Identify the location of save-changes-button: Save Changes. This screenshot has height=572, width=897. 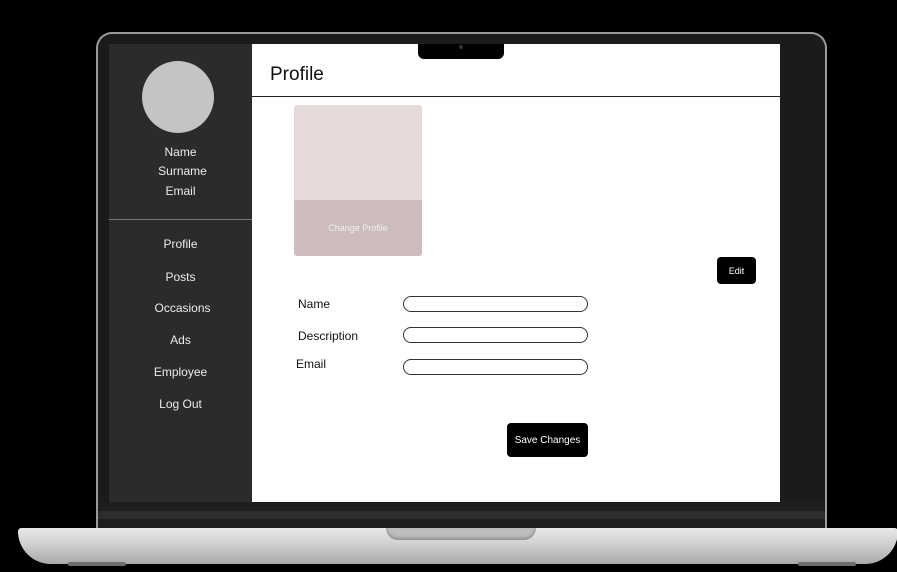
(547, 440).